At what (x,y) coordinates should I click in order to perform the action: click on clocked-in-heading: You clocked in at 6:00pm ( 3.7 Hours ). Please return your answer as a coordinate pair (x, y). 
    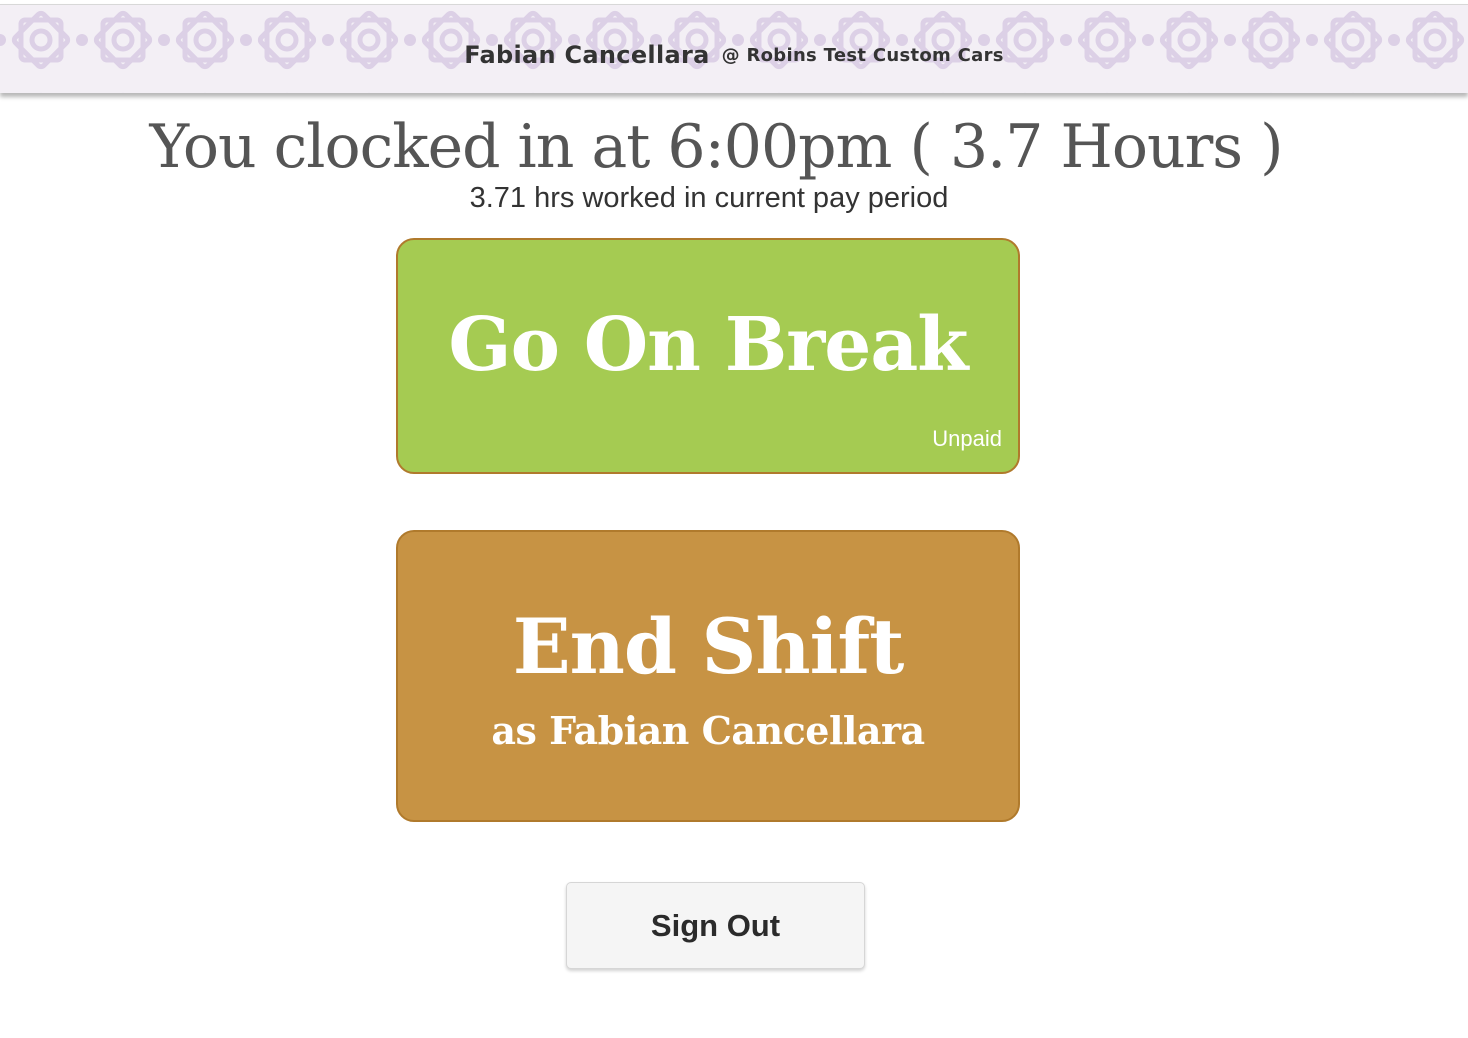
    Looking at the image, I should click on (716, 147).